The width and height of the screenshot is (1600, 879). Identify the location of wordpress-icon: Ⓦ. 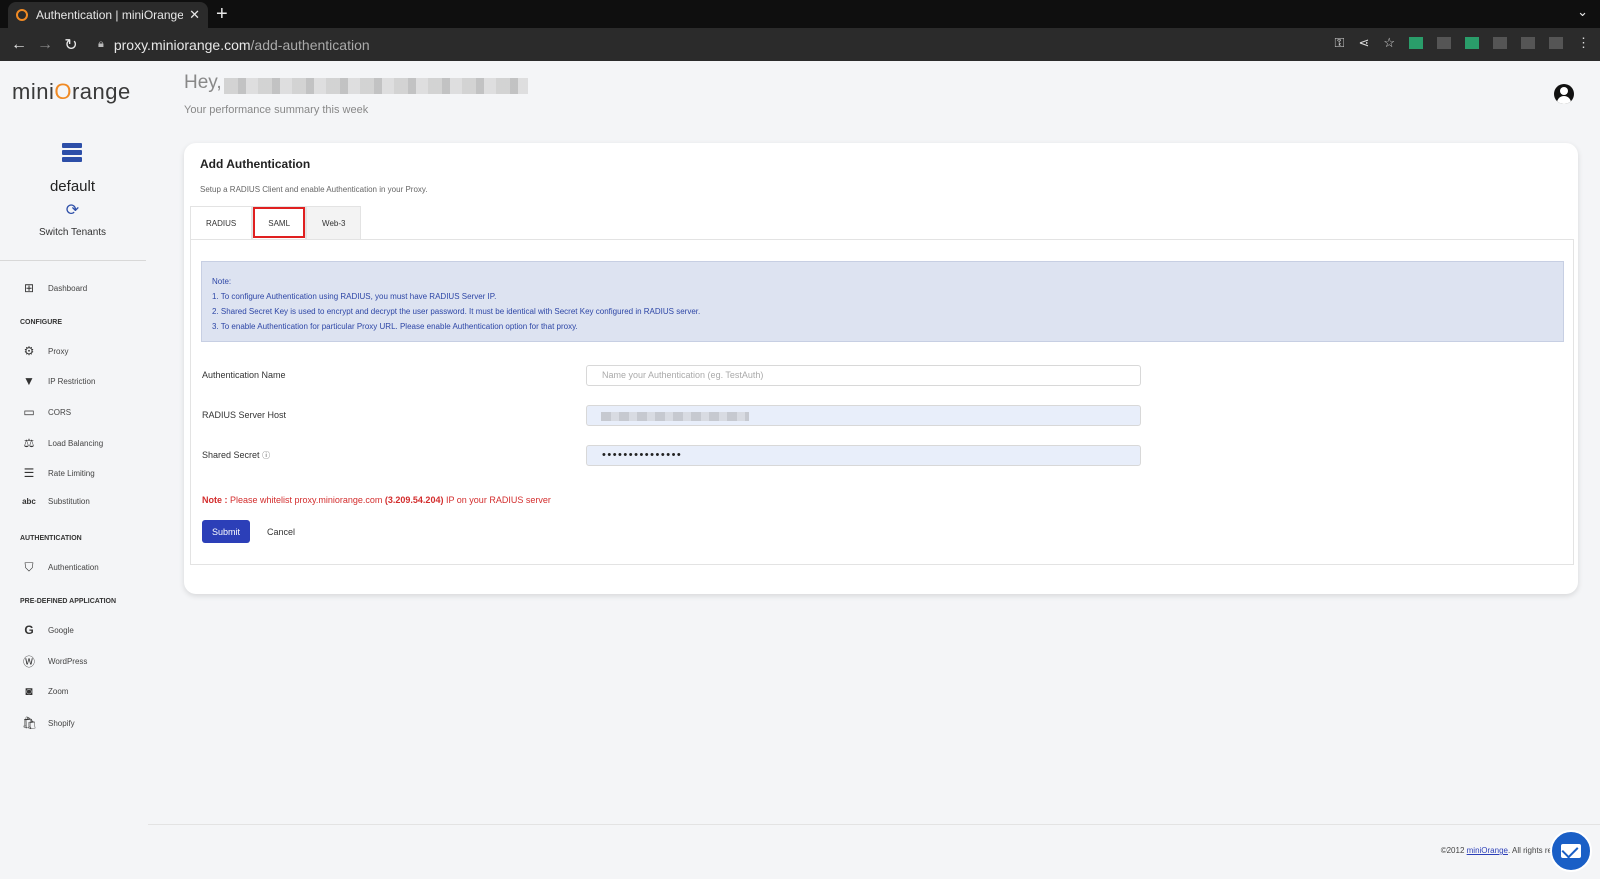
(28, 662).